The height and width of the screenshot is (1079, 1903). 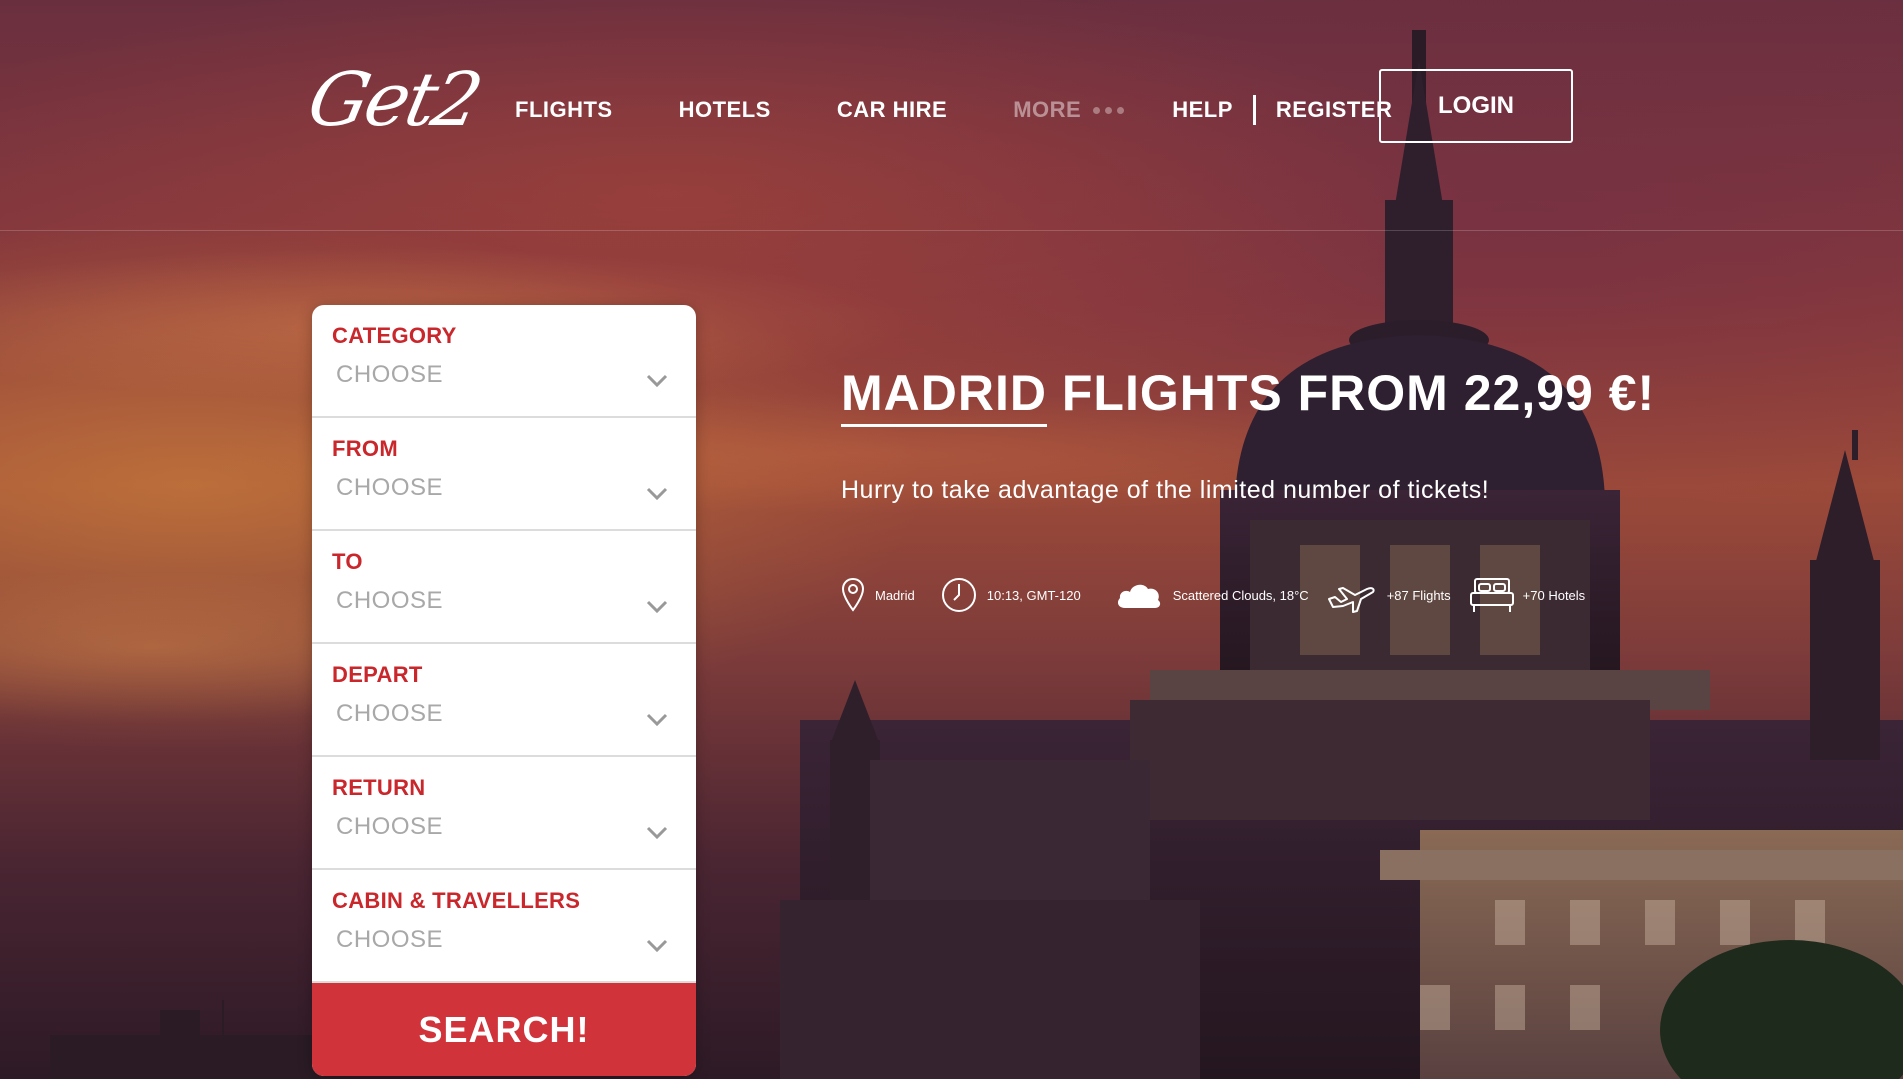 What do you see at coordinates (944, 395) in the screenshot?
I see `hero-title-city: MADRID` at bounding box center [944, 395].